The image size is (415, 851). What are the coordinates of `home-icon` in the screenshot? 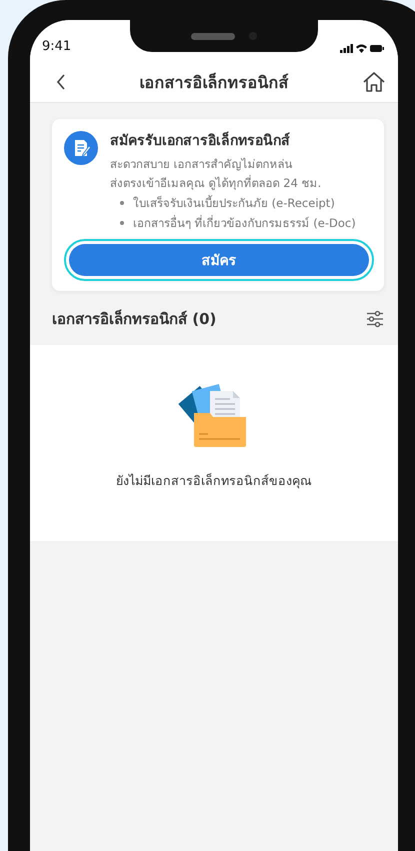 It's located at (374, 82).